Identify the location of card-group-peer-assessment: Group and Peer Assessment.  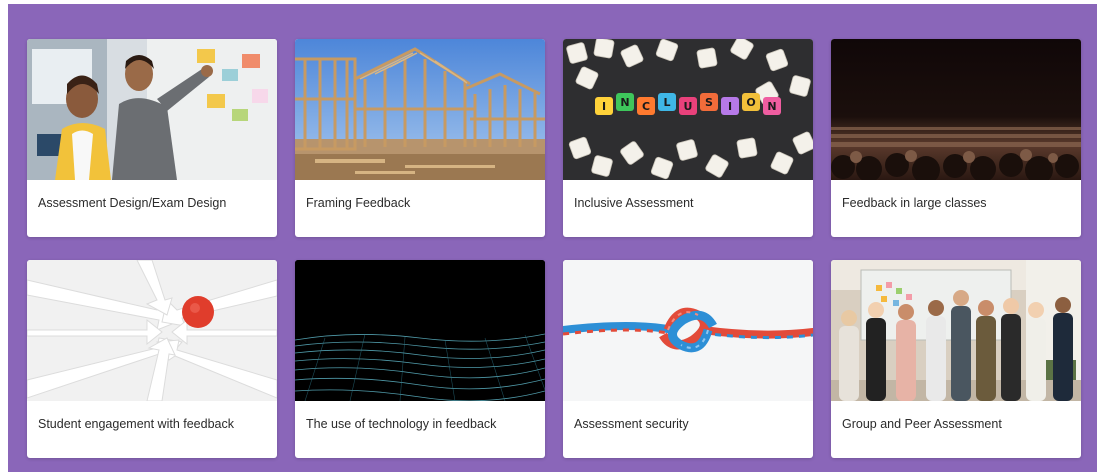
(956, 359).